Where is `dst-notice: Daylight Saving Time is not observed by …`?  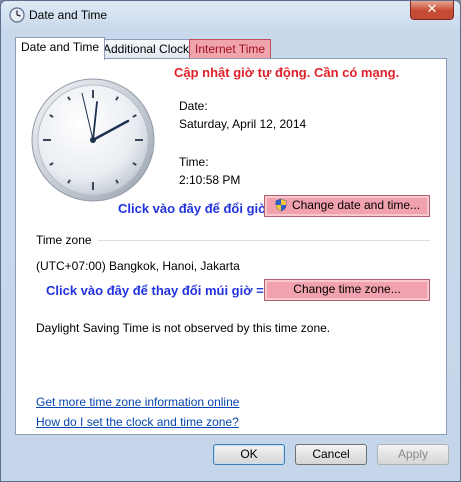 dst-notice: Daylight Saving Time is not observed by … is located at coordinates (183, 328).